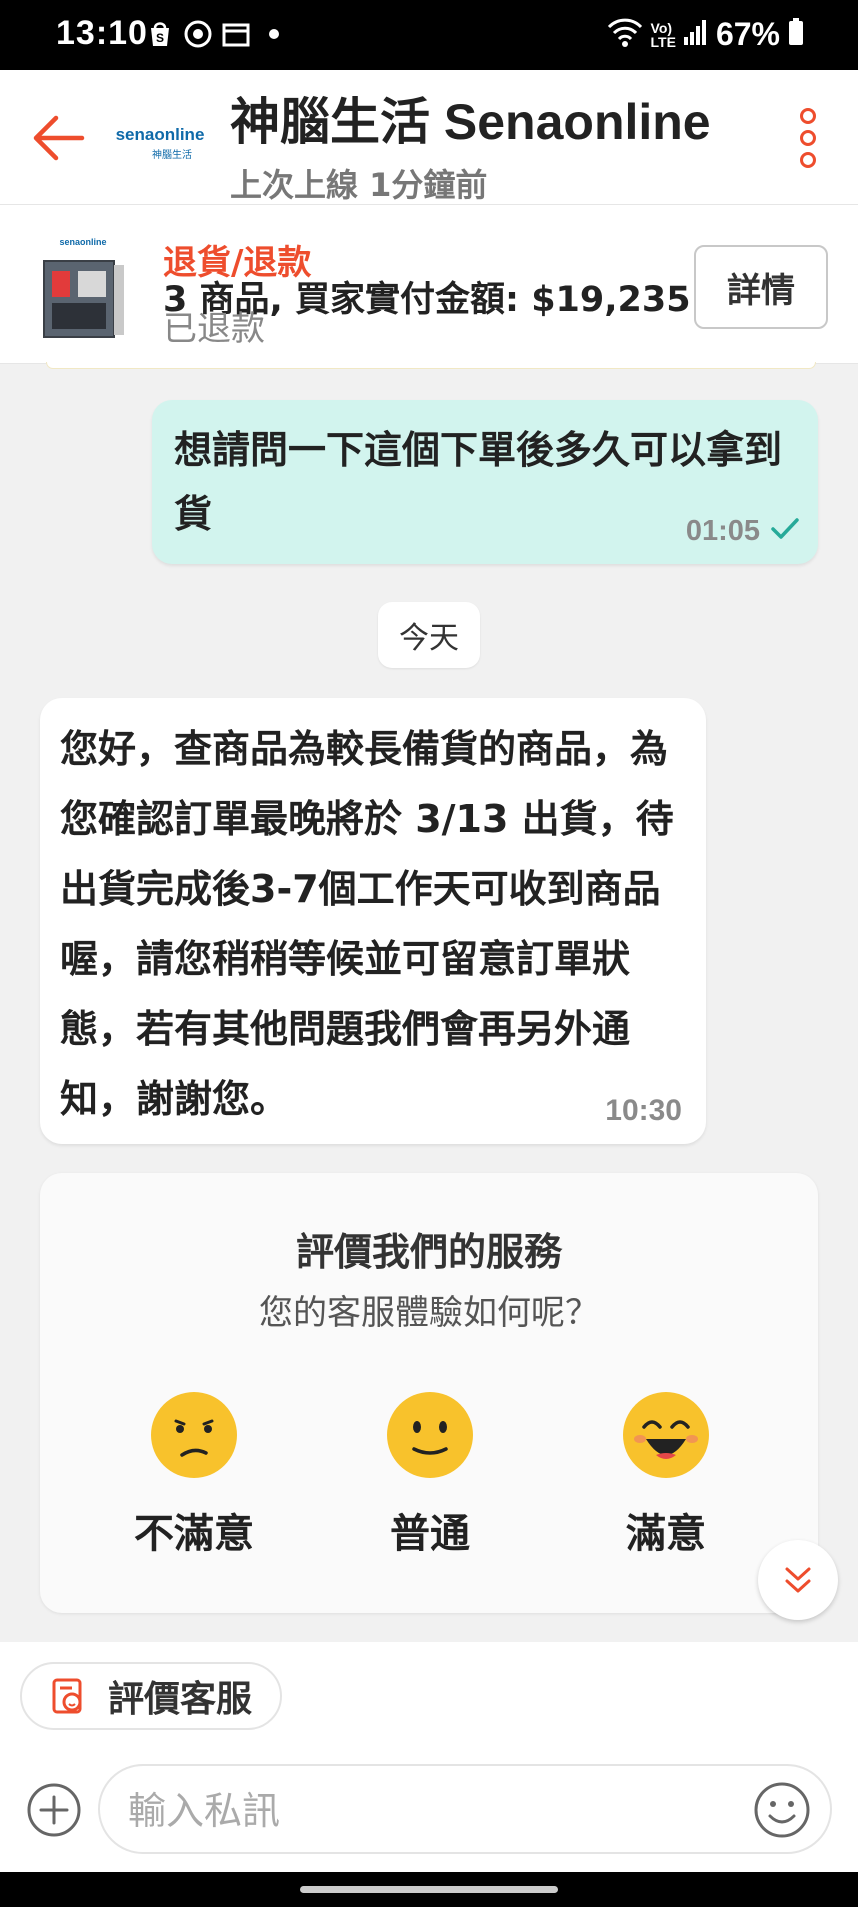 The image size is (858, 1907). What do you see at coordinates (625, 34) in the screenshot?
I see `wifi-icon` at bounding box center [625, 34].